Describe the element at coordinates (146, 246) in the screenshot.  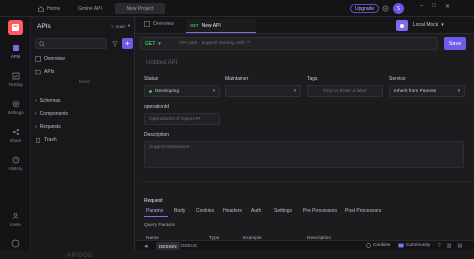
I see `collapse-icon: ◂` at that location.